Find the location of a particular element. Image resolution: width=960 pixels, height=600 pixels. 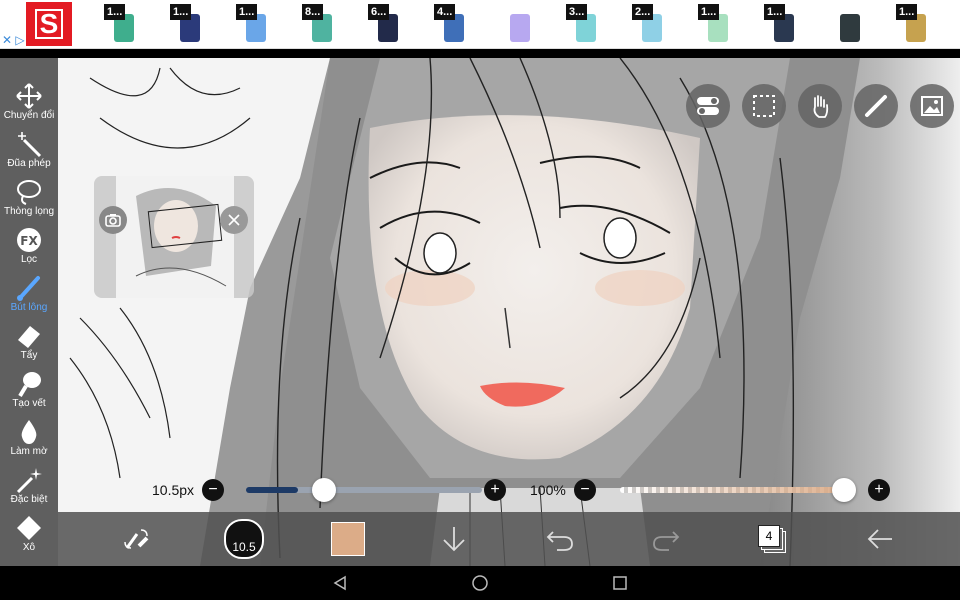

tool-special-sparkle: Đặc biệt is located at coordinates (29, 488).